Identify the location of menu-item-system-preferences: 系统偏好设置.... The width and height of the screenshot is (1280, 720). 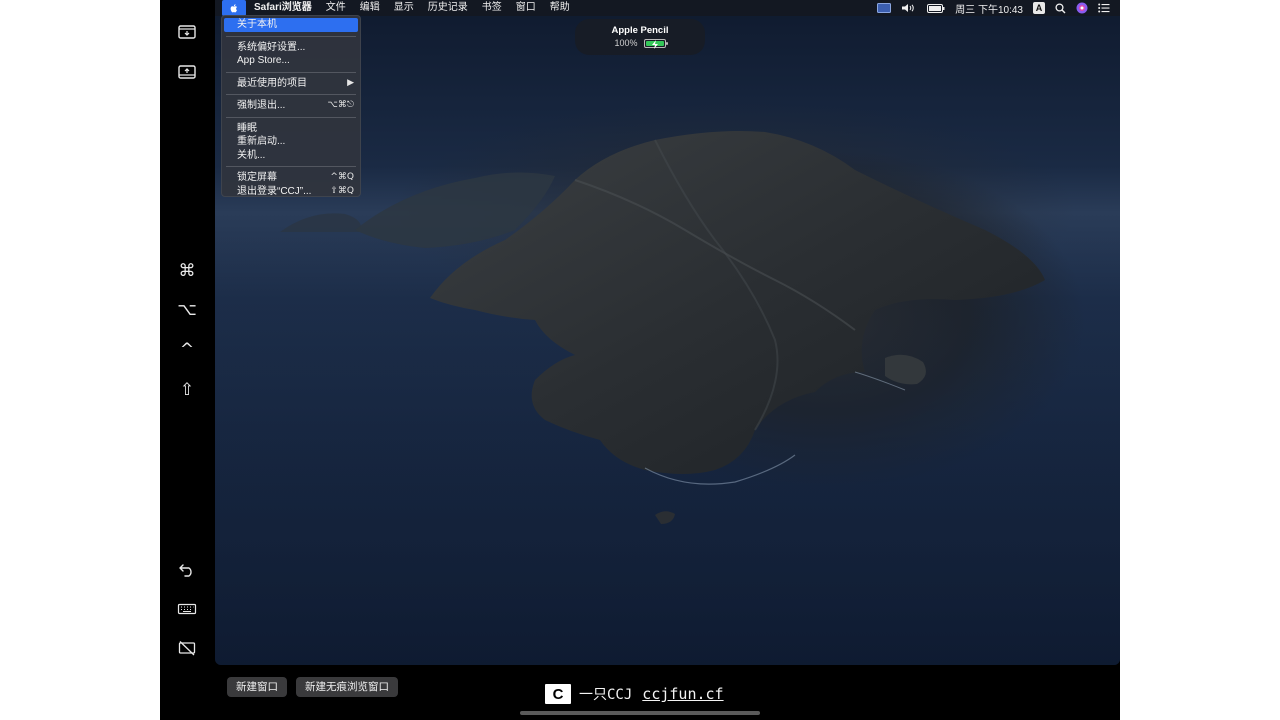
(291, 48).